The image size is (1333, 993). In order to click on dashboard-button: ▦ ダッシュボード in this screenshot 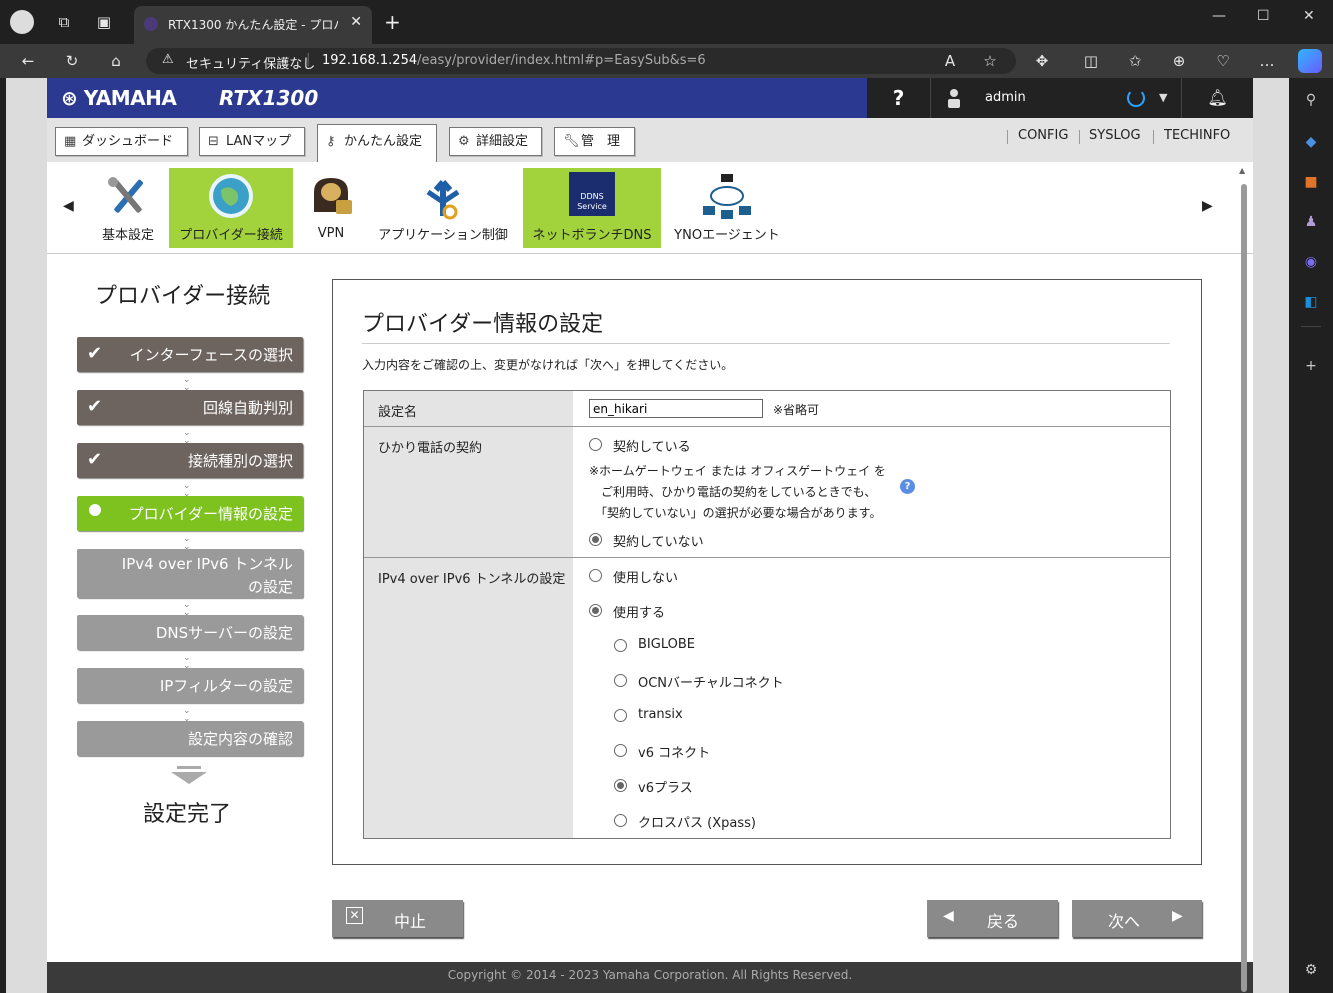, I will do `click(121, 141)`.